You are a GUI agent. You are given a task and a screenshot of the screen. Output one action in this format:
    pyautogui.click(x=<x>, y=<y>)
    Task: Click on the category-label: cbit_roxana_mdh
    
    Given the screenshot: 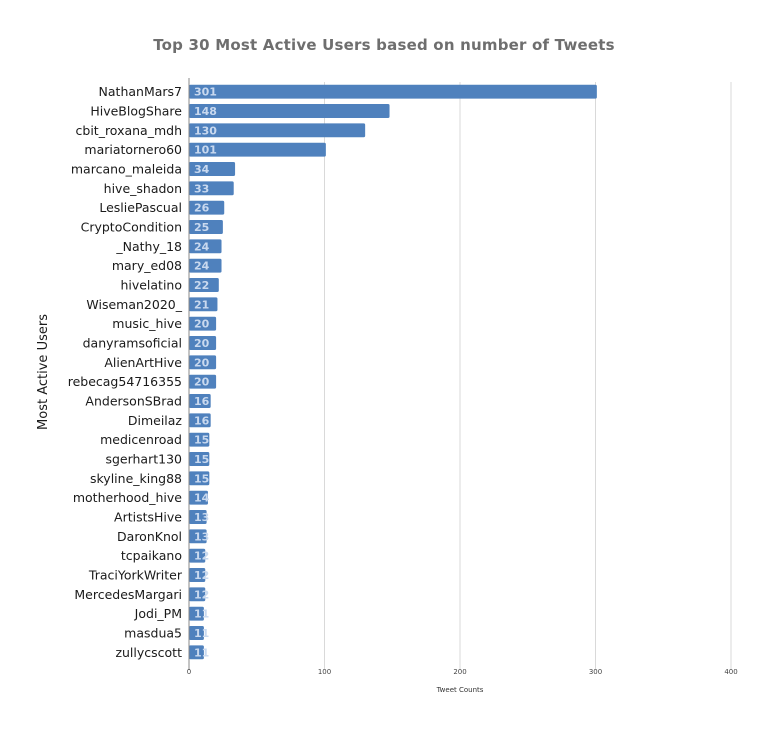 What is the action you would take?
    pyautogui.click(x=129, y=130)
    